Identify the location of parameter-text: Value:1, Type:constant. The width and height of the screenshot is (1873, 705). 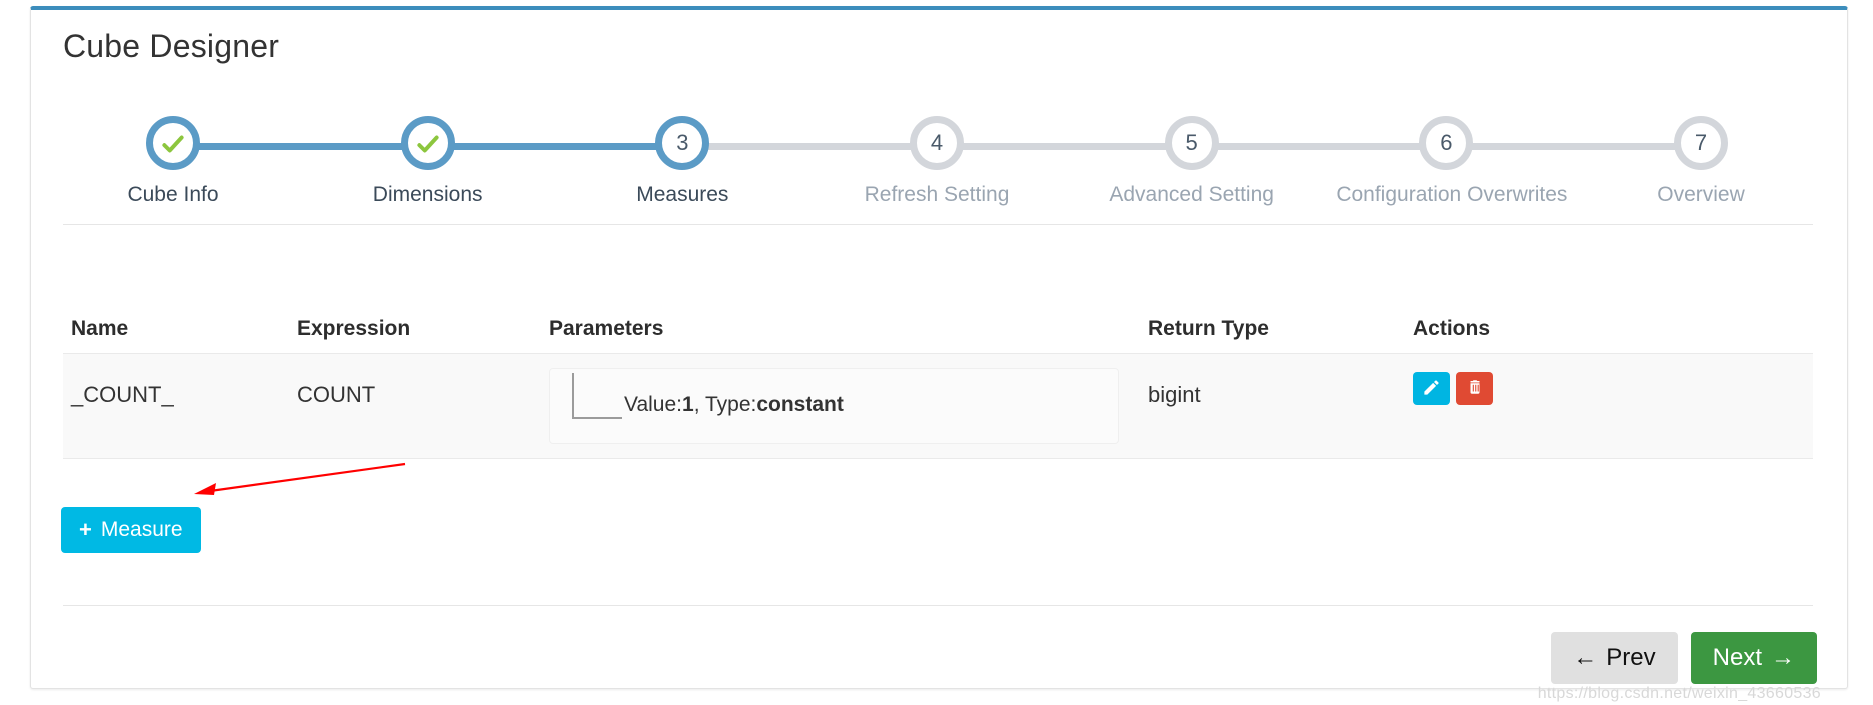
(734, 405).